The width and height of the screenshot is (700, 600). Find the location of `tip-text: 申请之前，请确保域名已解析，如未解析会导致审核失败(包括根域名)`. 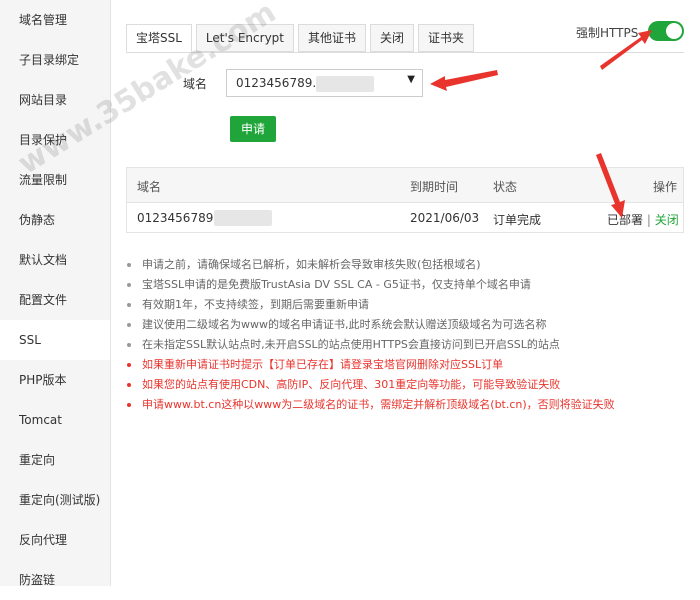

tip-text: 申请之前，请确保域名已解析，如未解析会导致审核失败(包括根域名) is located at coordinates (311, 264).